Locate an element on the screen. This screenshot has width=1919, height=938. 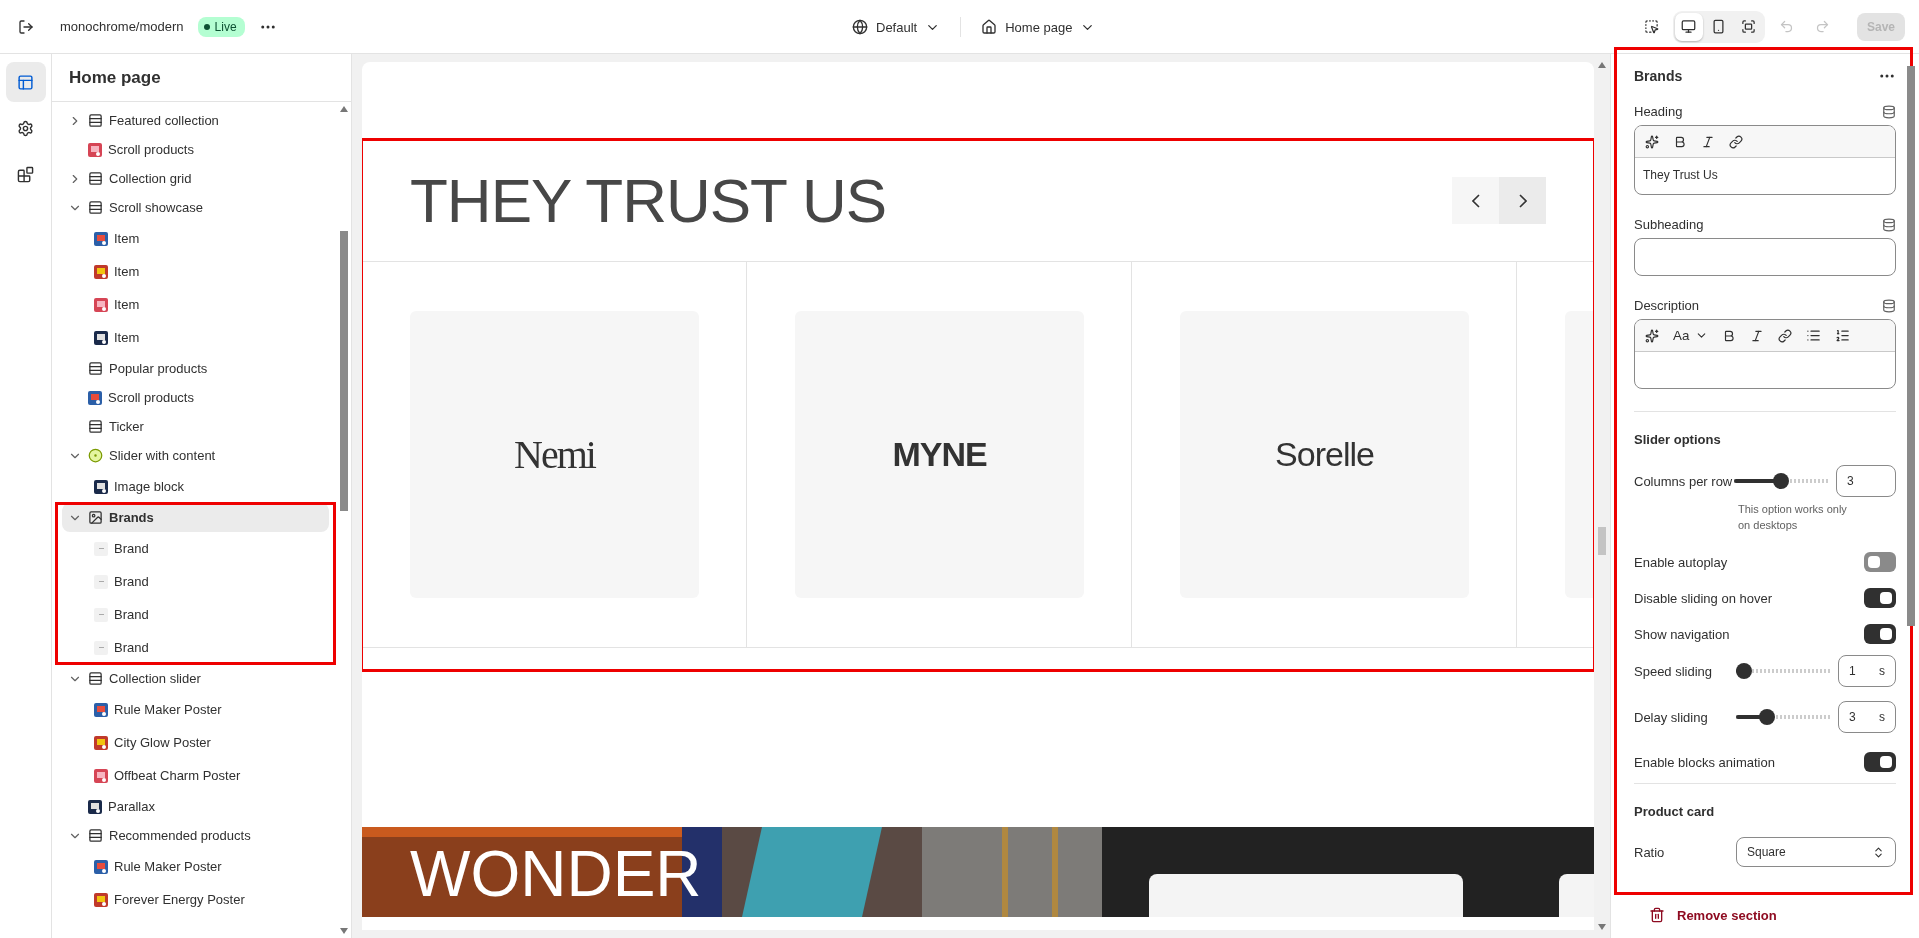
brand-logo: Nemi is located at coordinates (554, 454).